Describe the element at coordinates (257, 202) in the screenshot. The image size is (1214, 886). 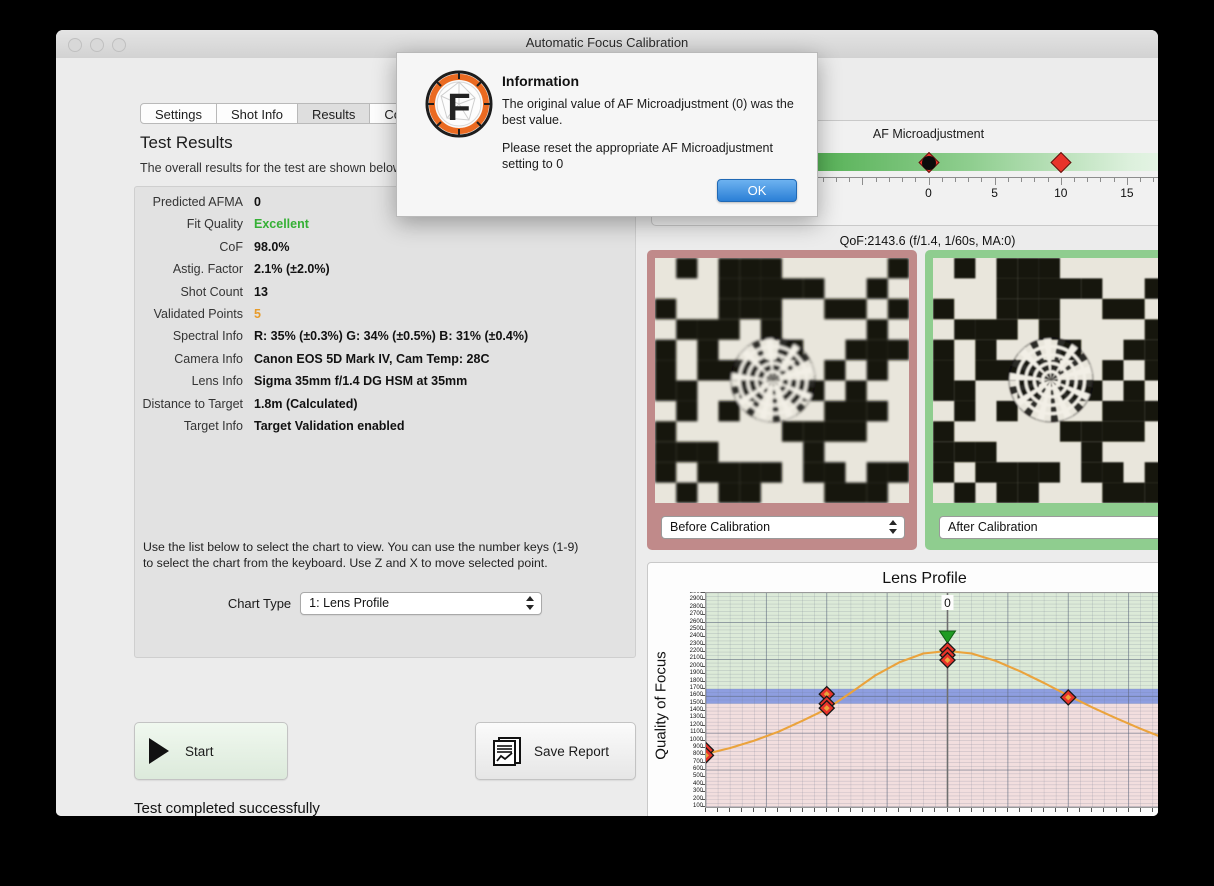
I see `result-value: 0` at that location.